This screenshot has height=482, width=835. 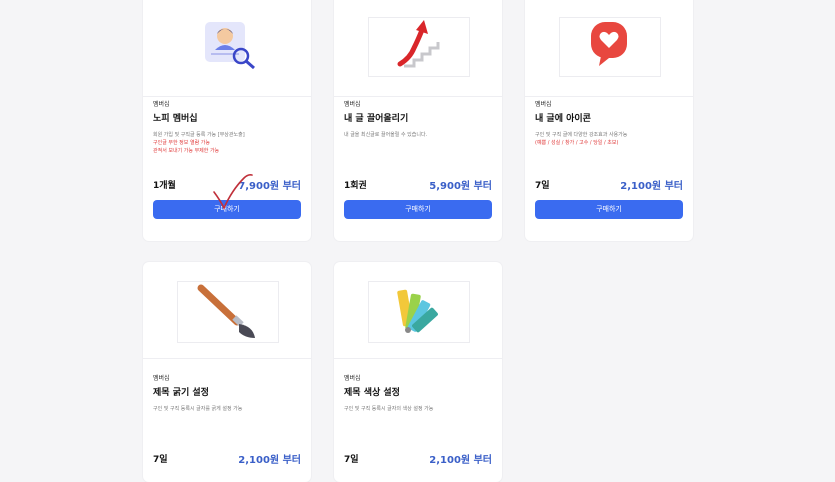 I want to click on arrow-up-stairs-icon, so click(x=418, y=44).